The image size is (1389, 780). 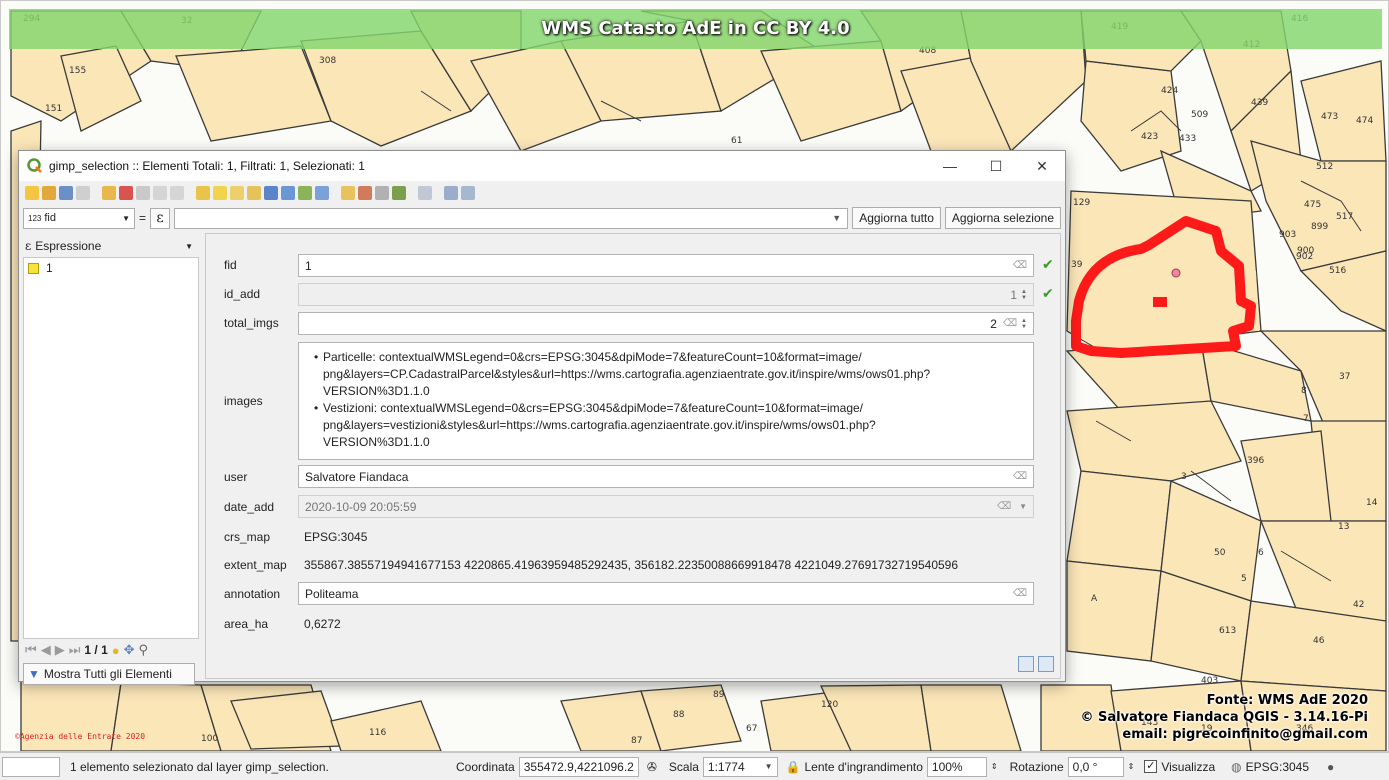 I want to click on parcel-number-label: 433, so click(x=1187, y=139).